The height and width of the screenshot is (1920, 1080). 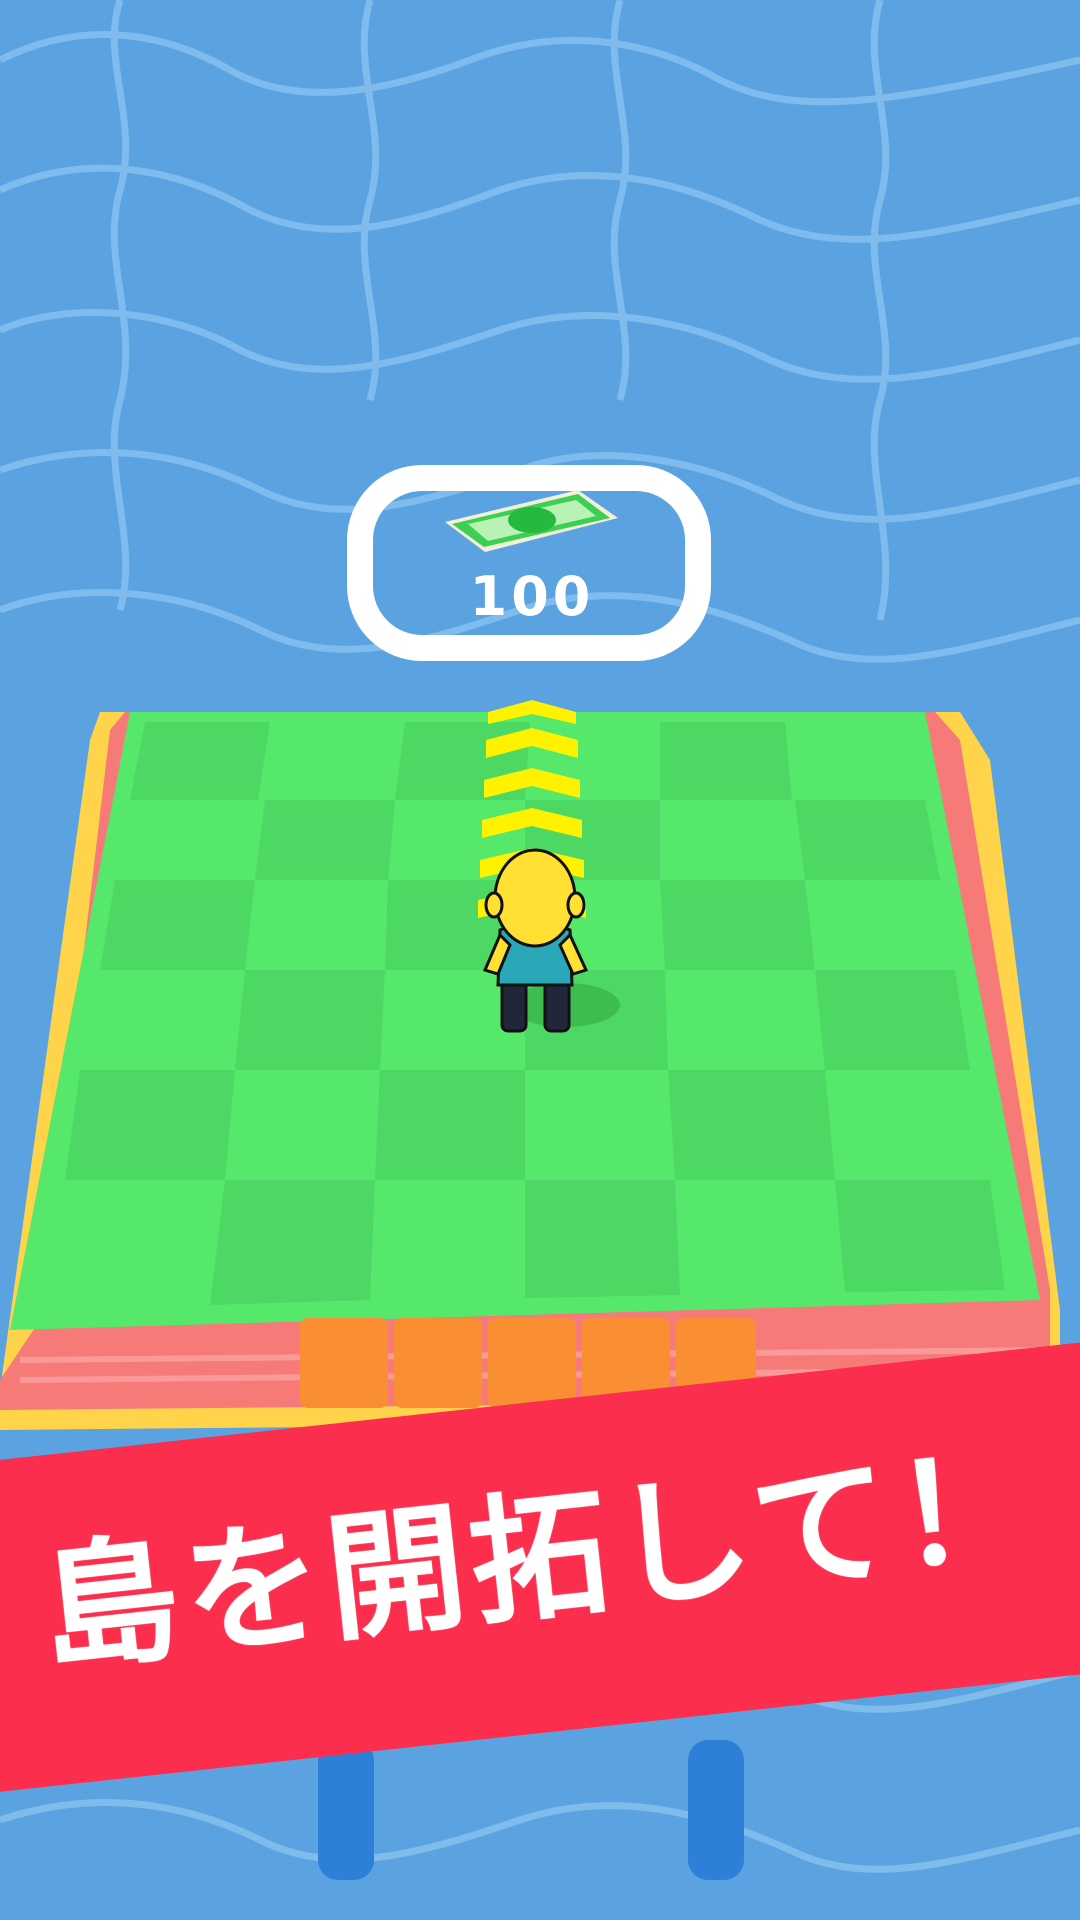 What do you see at coordinates (532, 596) in the screenshot?
I see `unlock-cost-label: 100` at bounding box center [532, 596].